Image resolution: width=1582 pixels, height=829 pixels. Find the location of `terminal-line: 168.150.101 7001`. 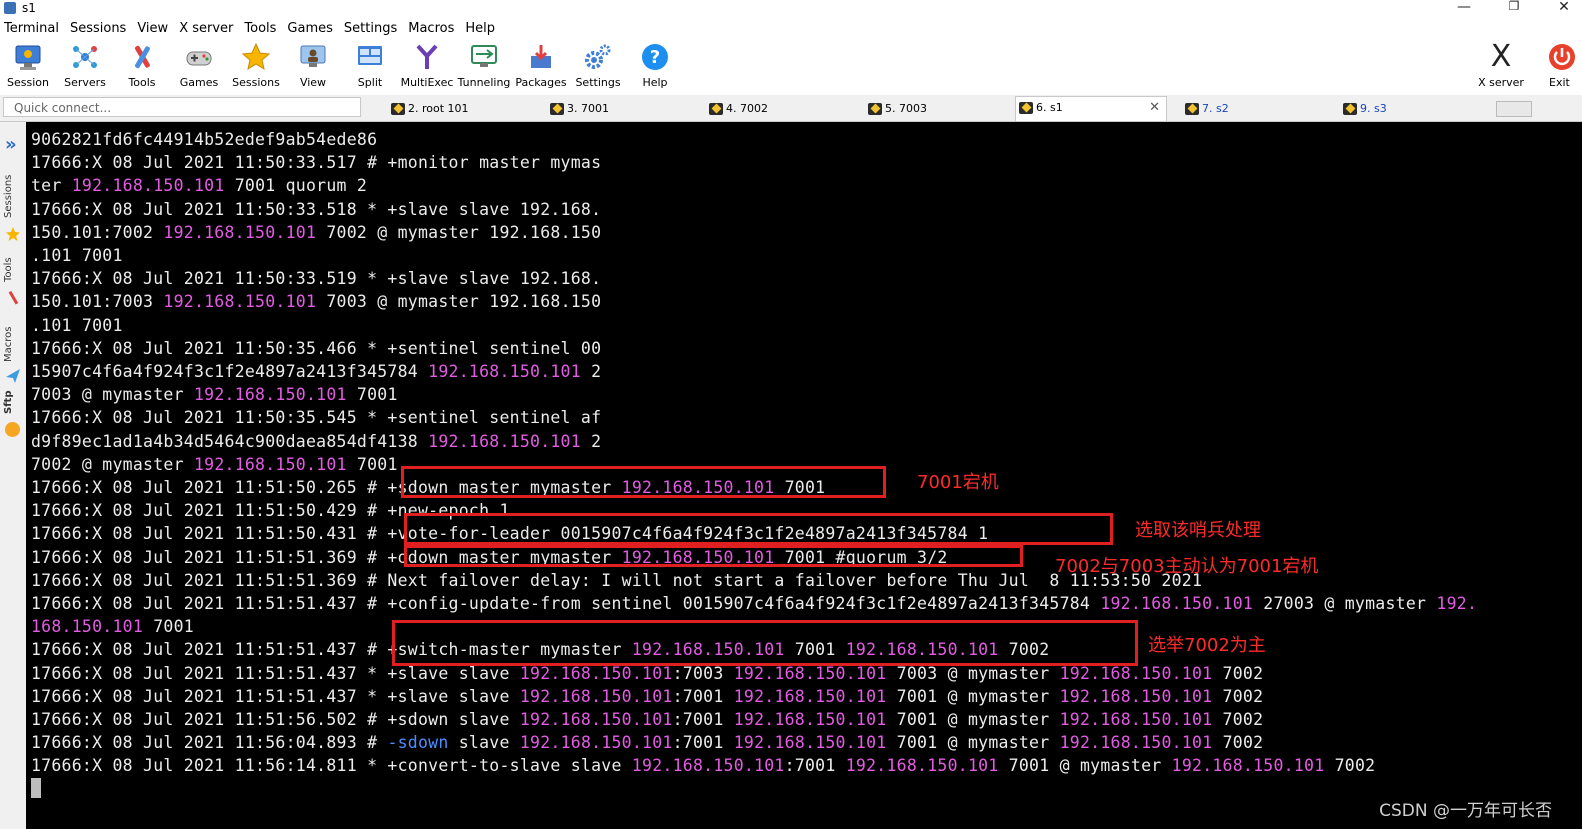

terminal-line: 168.150.101 7001 is located at coordinates (112, 626).